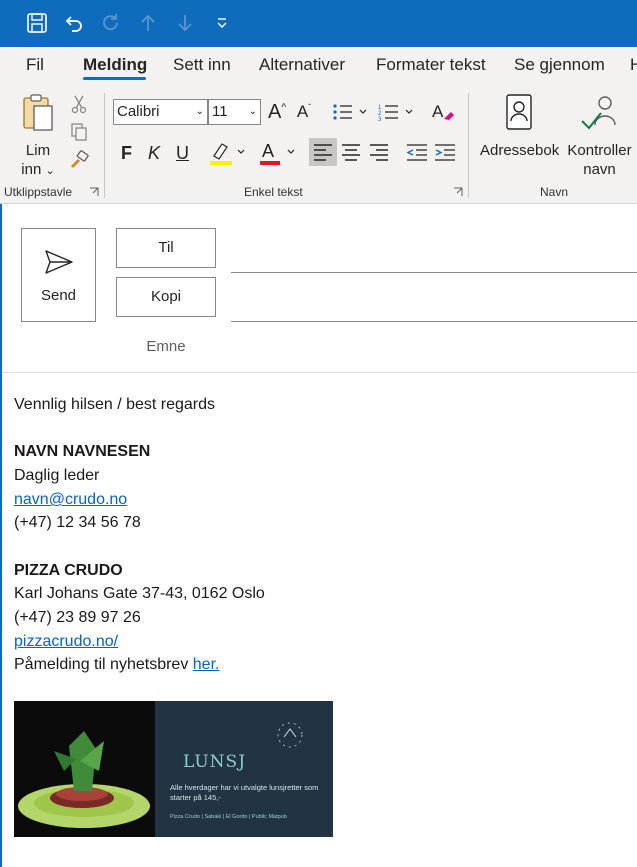  What do you see at coordinates (290, 735) in the screenshot?
I see `restaurant-logo-icon` at bounding box center [290, 735].